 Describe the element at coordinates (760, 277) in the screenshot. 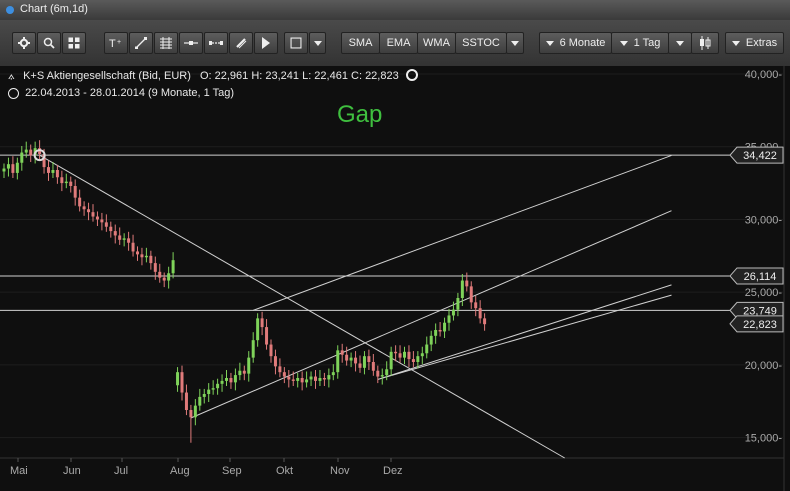

I see `price-tag-label: 26,114` at that location.